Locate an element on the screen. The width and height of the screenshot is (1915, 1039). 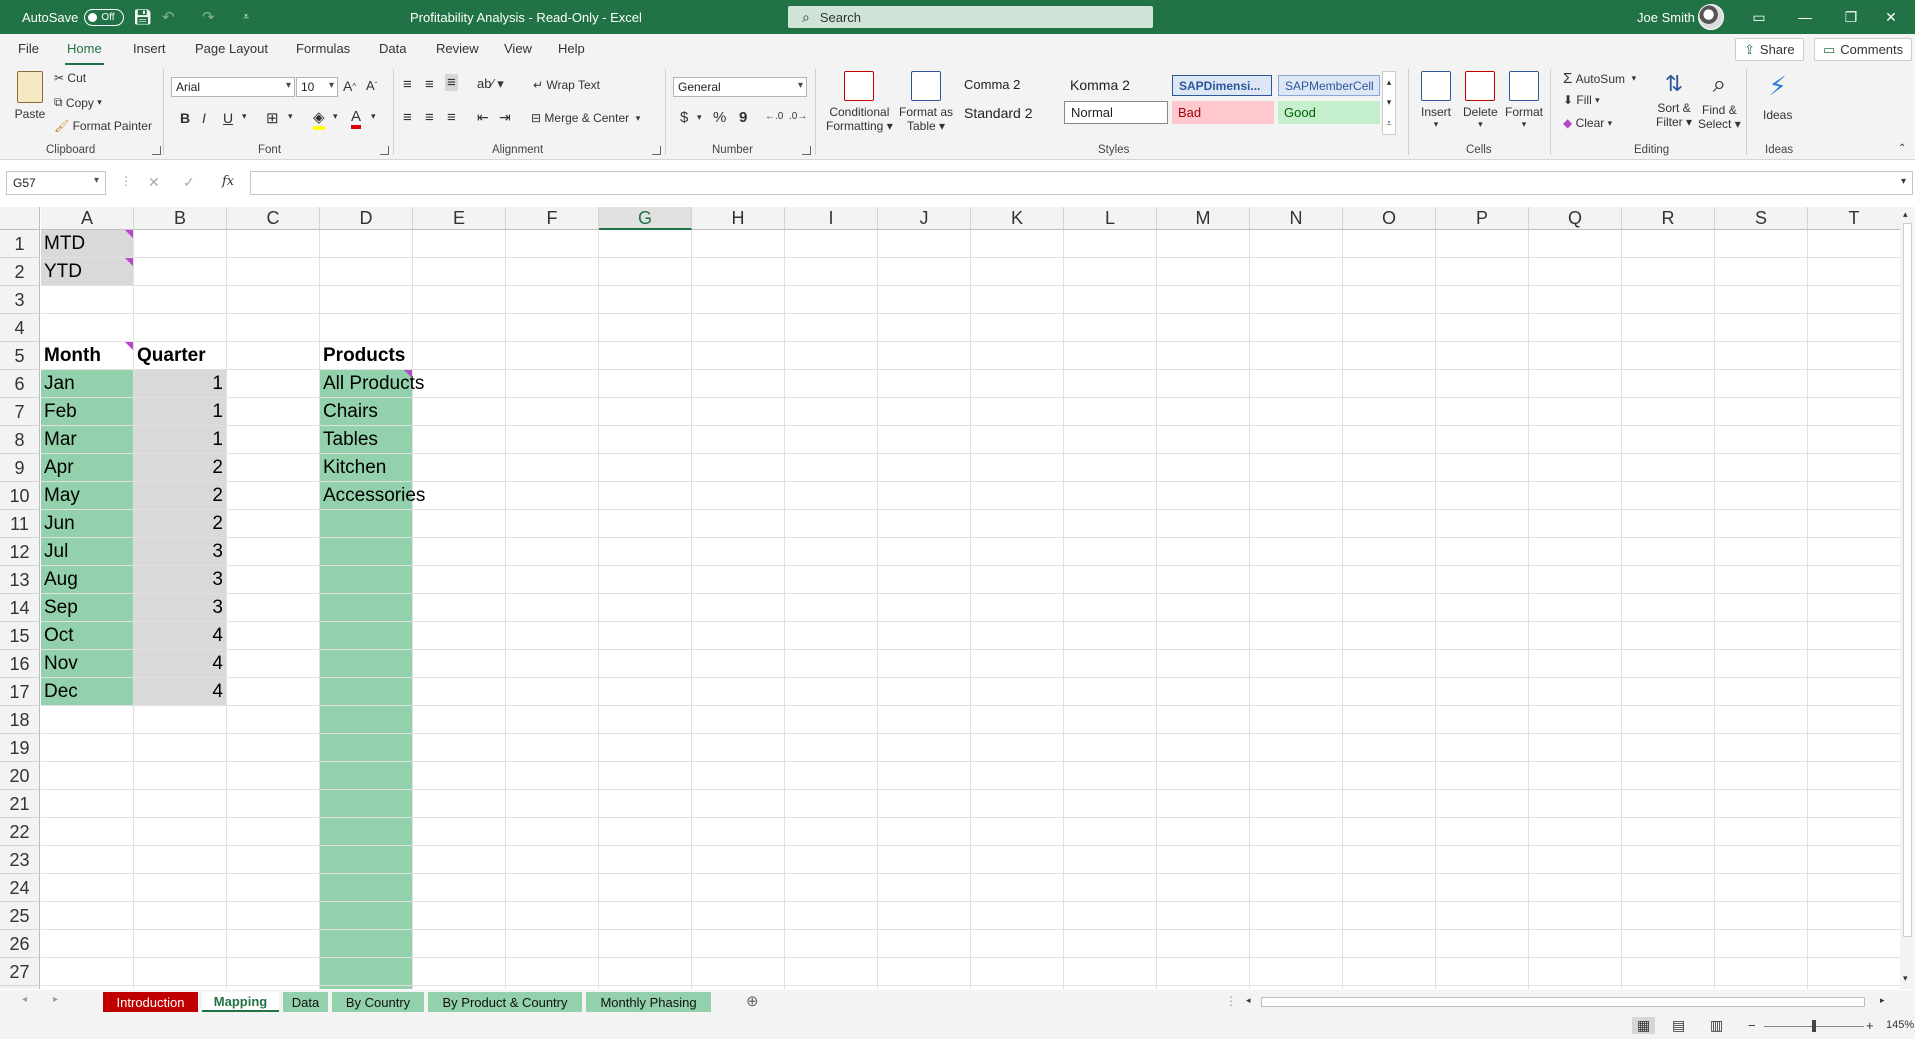
cell-q3 is located at coordinates (1575, 300).